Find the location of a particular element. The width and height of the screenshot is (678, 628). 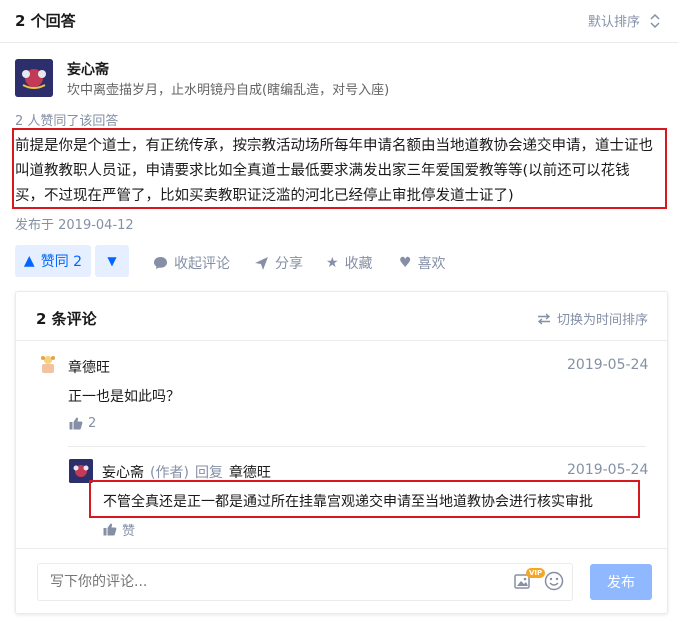

reply-to-name: 章德旺 is located at coordinates (250, 472).